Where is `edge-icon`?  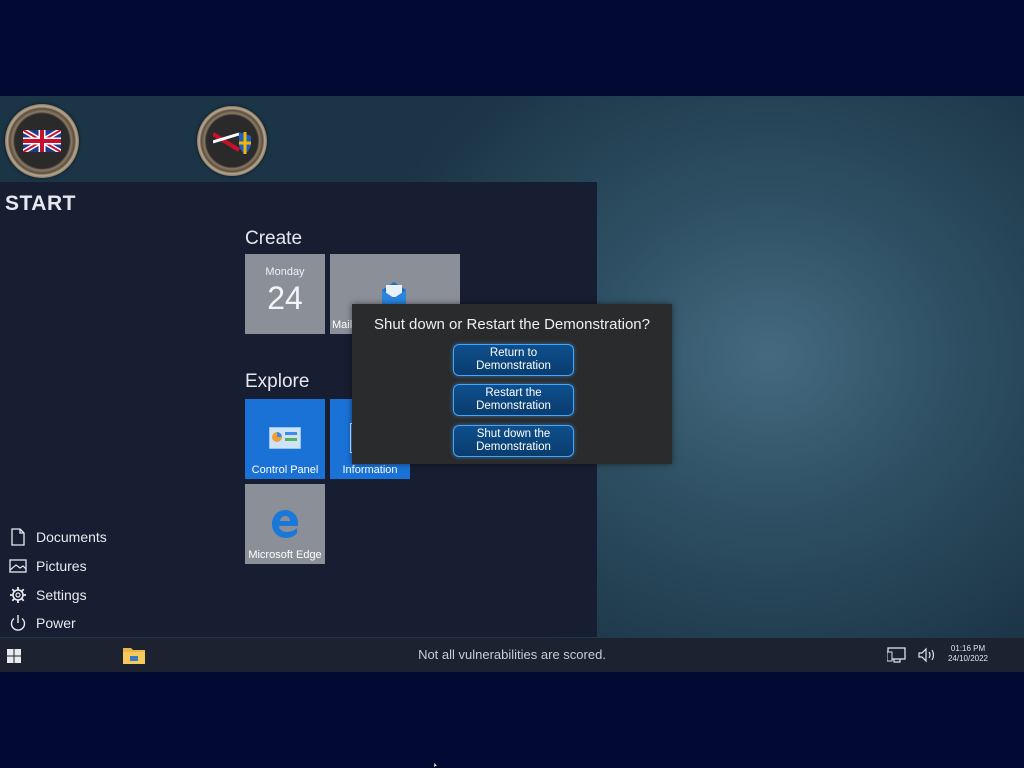
edge-icon is located at coordinates (285, 524).